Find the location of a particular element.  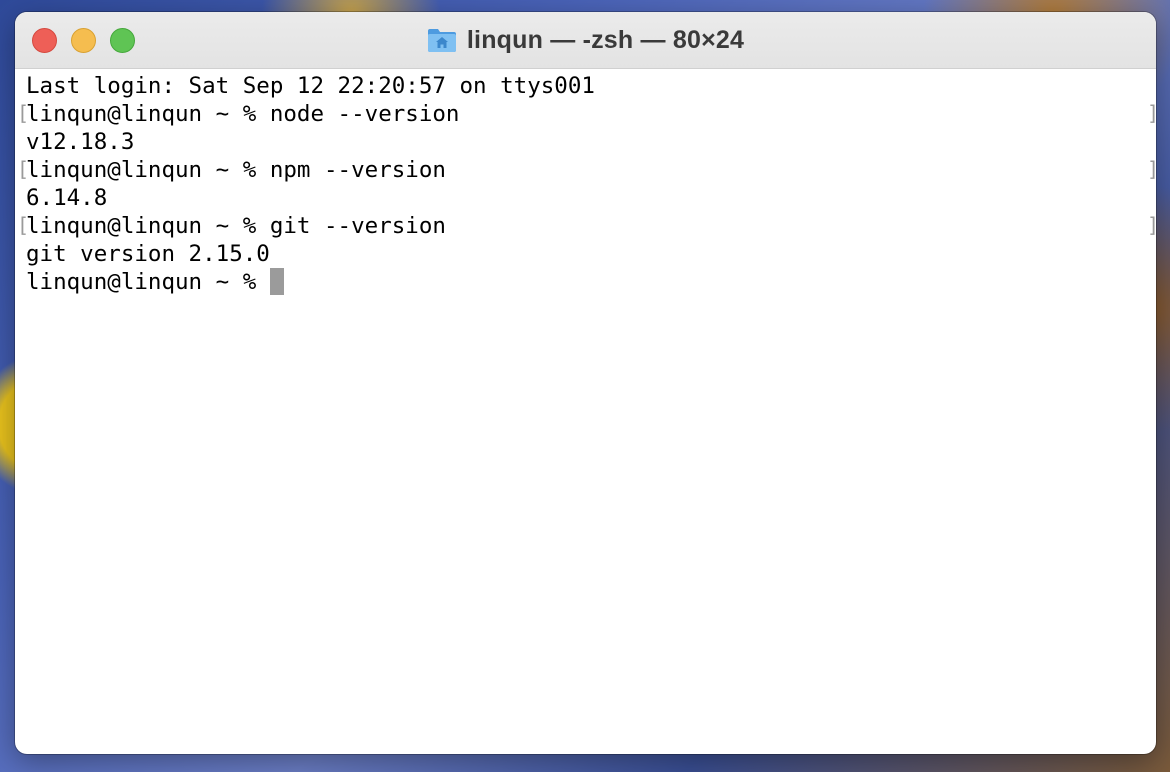

line-text: linqun@linqun ~ % npm --version is located at coordinates (236, 170).